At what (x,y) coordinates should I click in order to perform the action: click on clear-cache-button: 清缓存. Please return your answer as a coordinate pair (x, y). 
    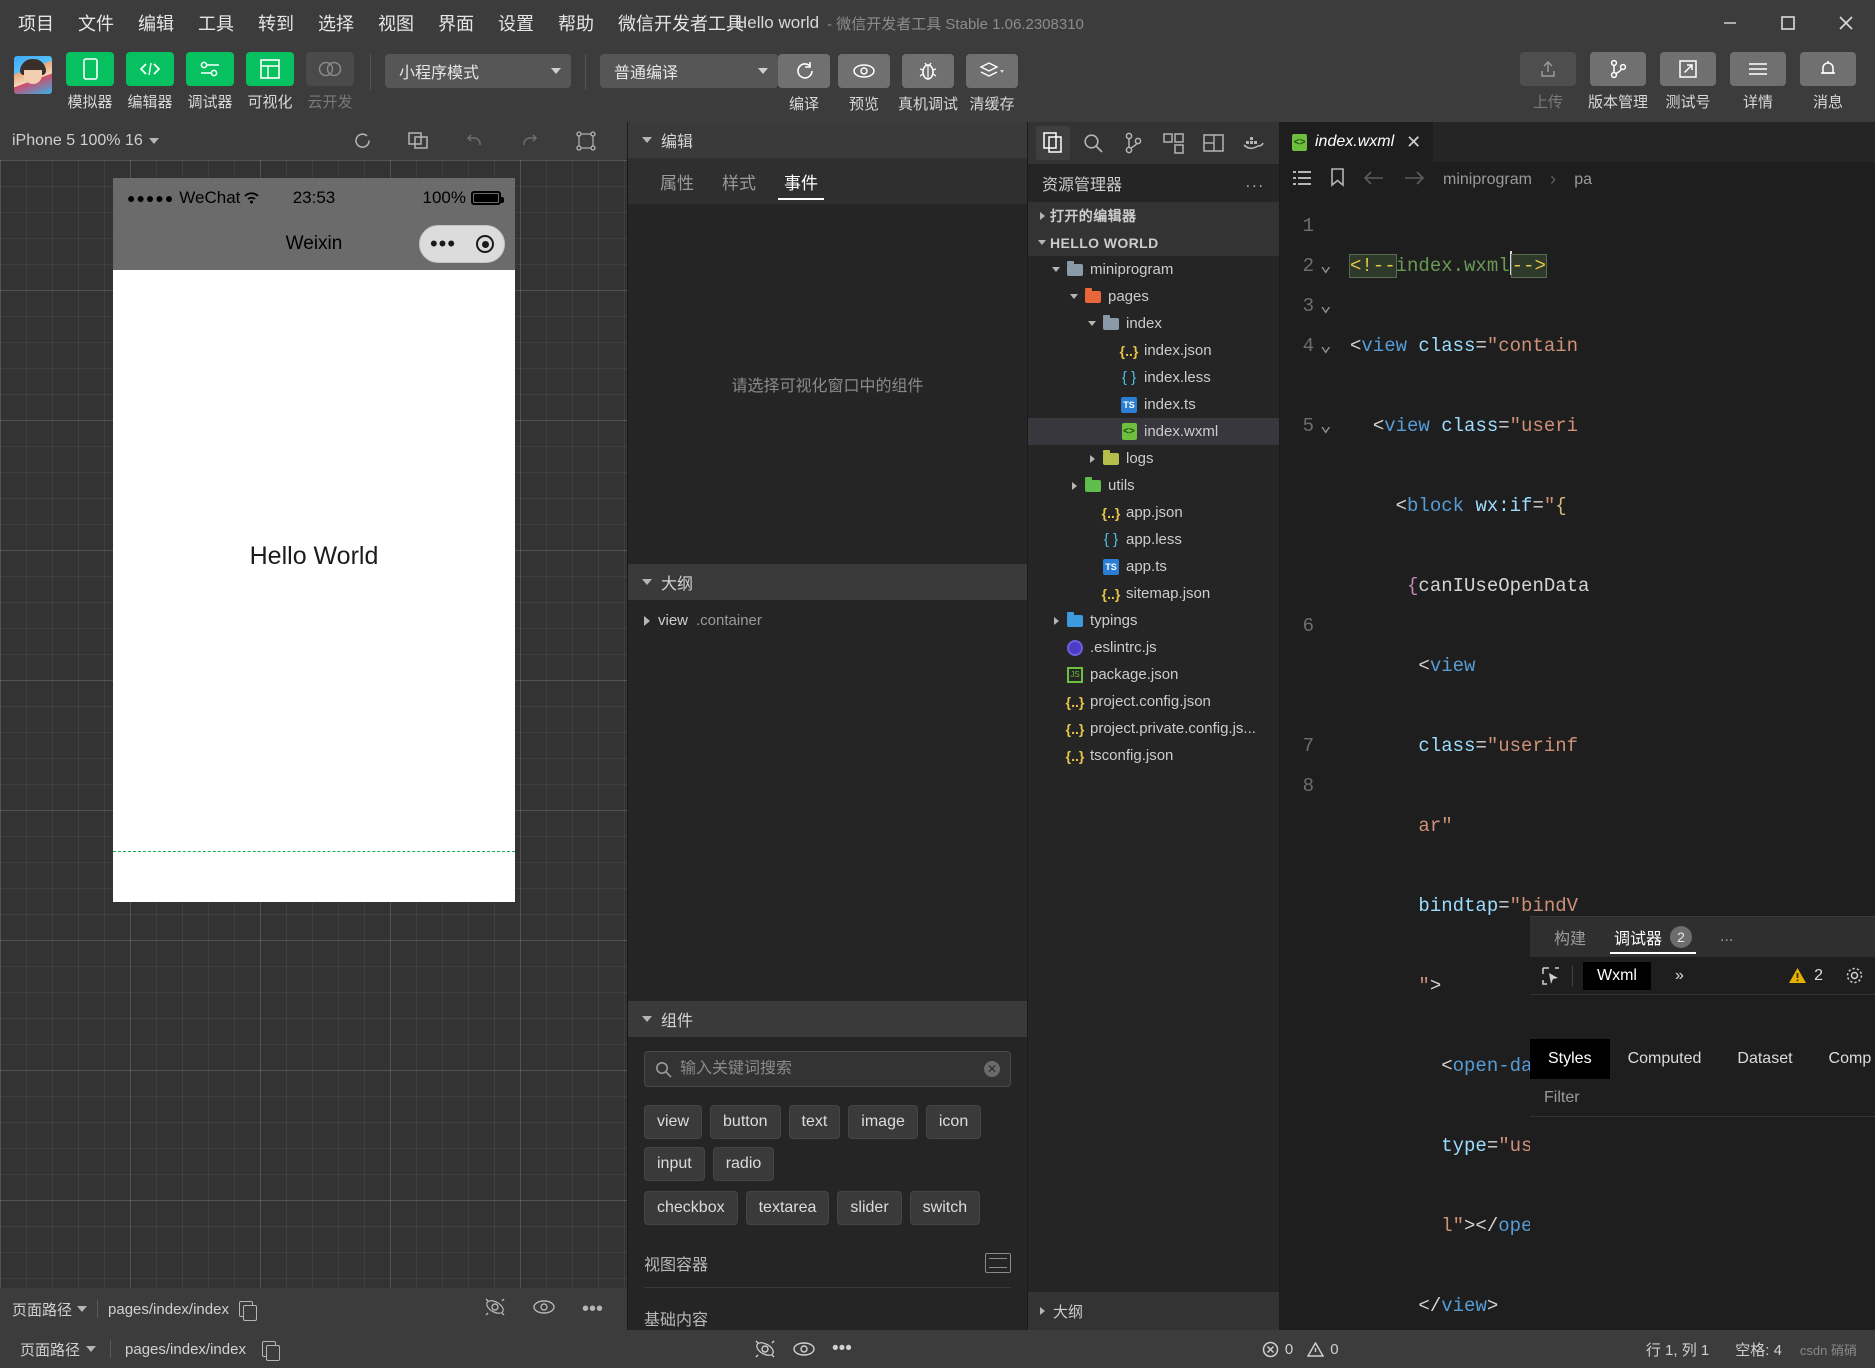
    Looking at the image, I should click on (992, 84).